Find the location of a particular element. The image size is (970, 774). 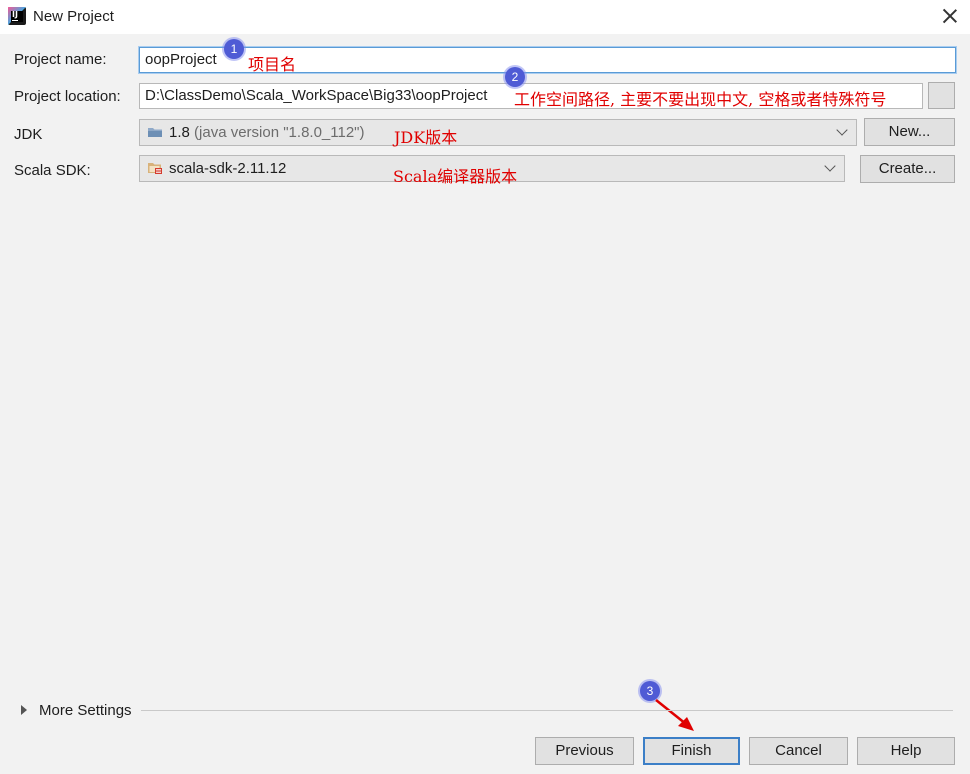

more-settings-toggle: More Settings is located at coordinates (85, 710).